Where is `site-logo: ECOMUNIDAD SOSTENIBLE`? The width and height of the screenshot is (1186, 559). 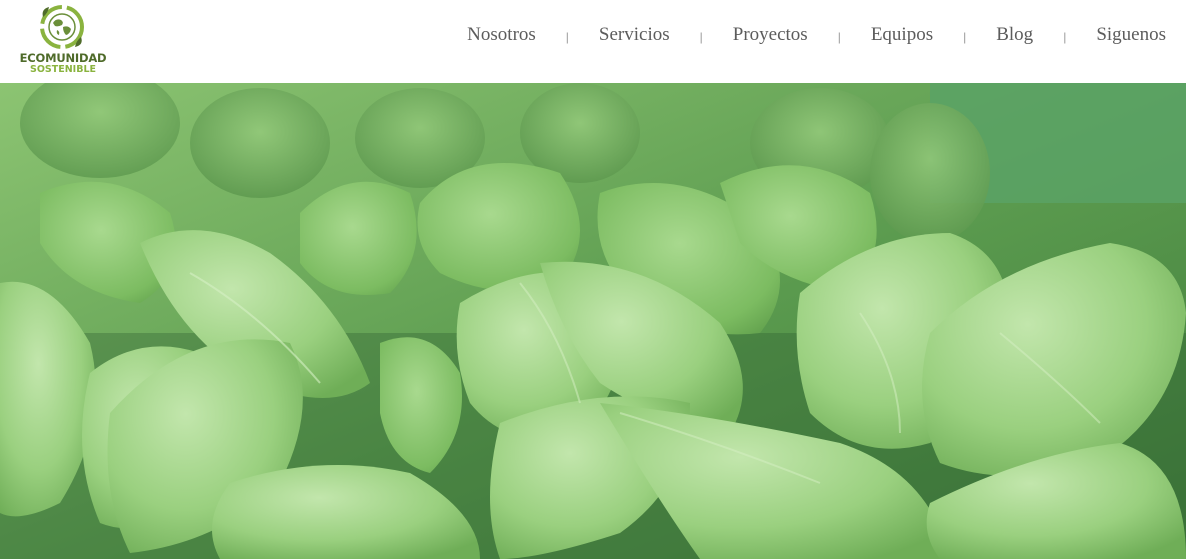 site-logo: ECOMUNIDAD SOSTENIBLE is located at coordinates (64, 41).